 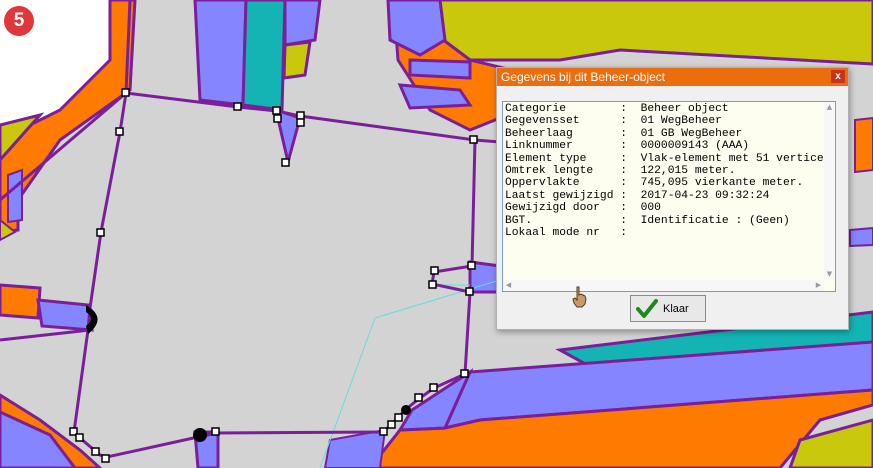 I want to click on scroll-down-icon: ▼, so click(x=829, y=274).